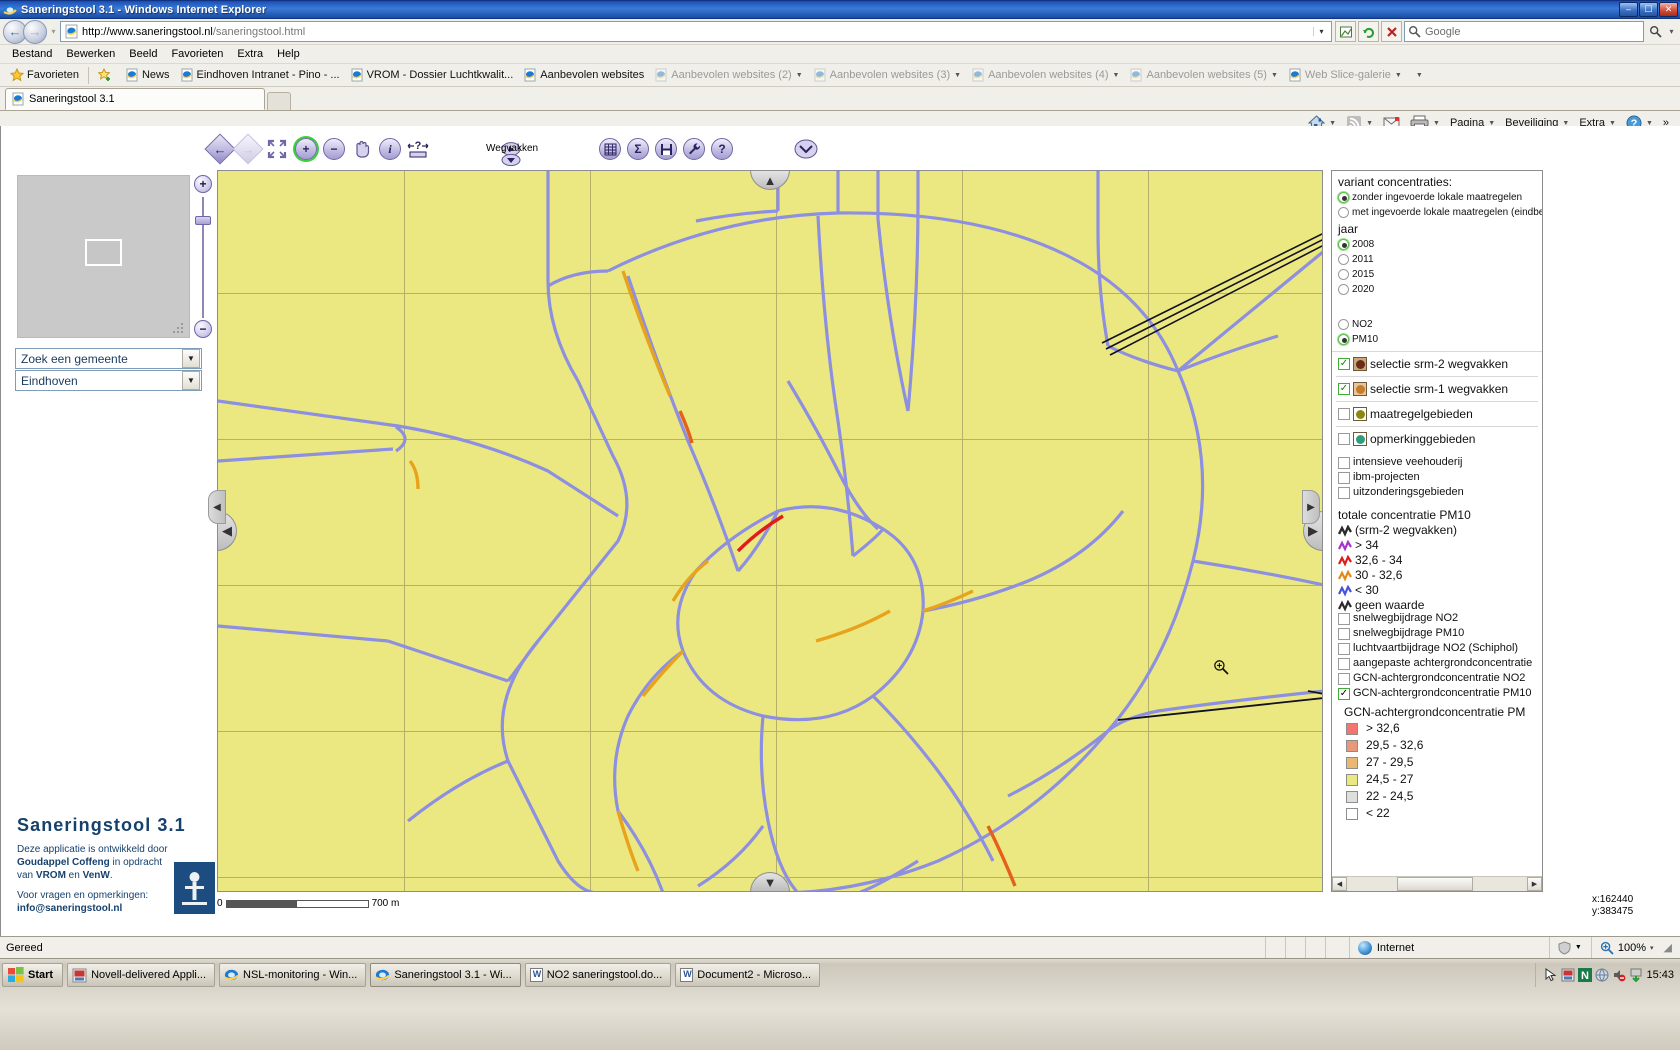 This screenshot has height=1050, width=1680. I want to click on menu-extra: Extra, so click(250, 54).